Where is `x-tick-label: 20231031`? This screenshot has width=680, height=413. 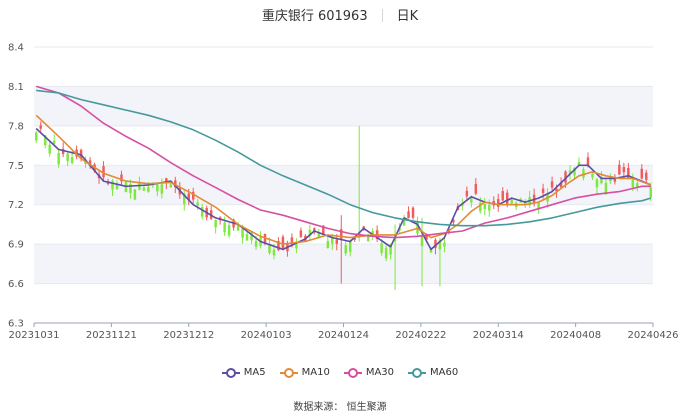
x-tick-label: 20231031 is located at coordinates (34, 335).